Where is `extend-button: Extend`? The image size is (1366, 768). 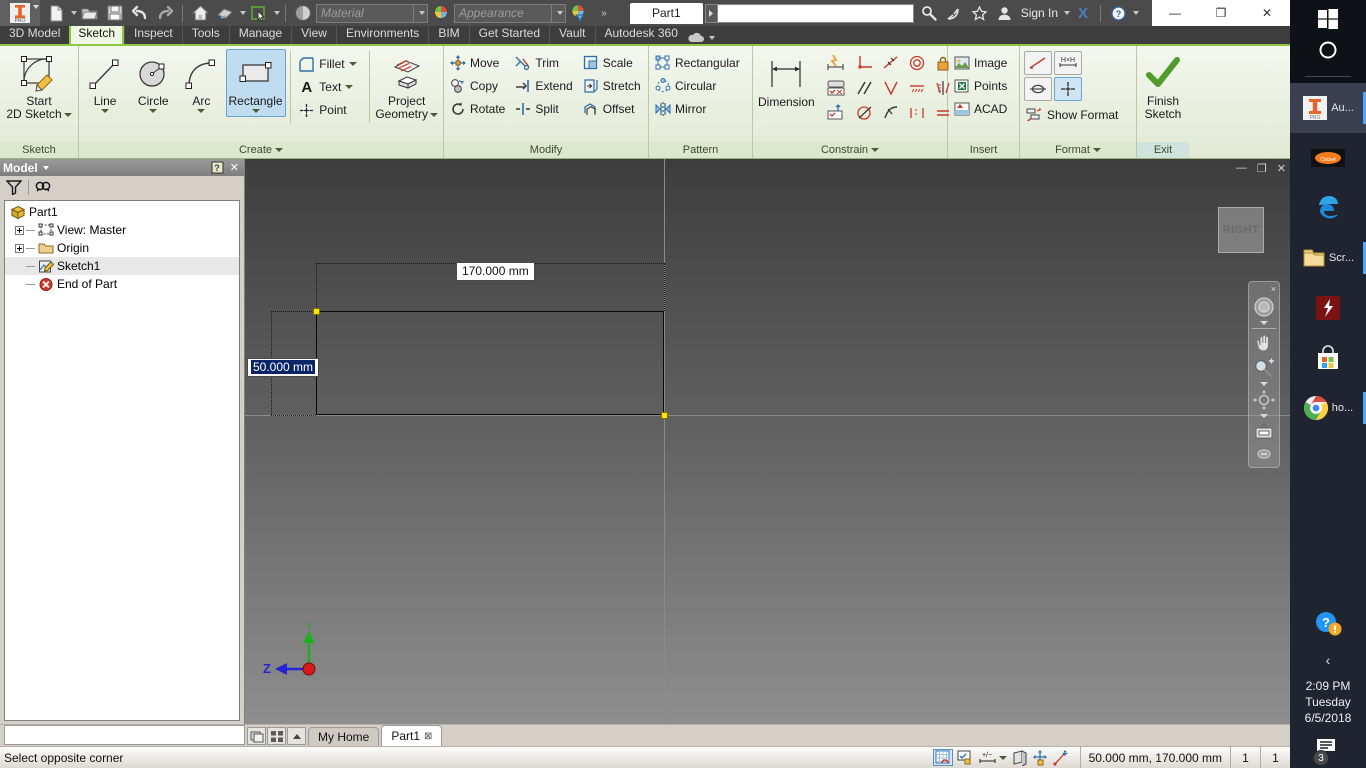
extend-button: Extend is located at coordinates (544, 86).